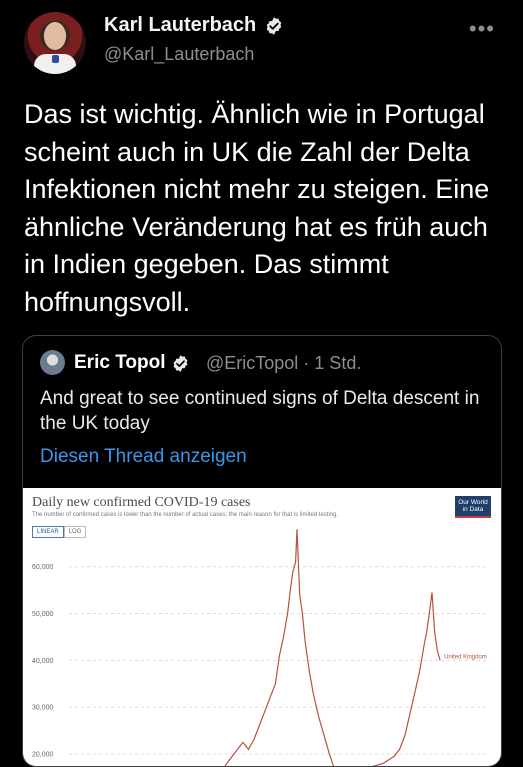  Describe the element at coordinates (43, 661) in the screenshot. I see `y-tick-label: 40,000` at that location.